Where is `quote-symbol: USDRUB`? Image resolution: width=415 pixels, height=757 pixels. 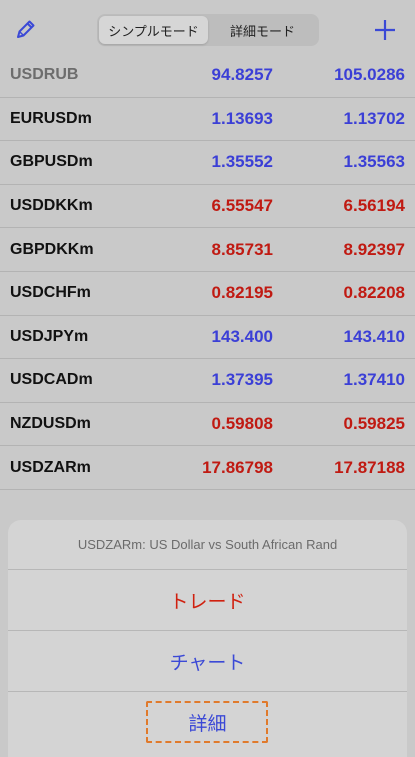 quote-symbol: USDRUB is located at coordinates (44, 75).